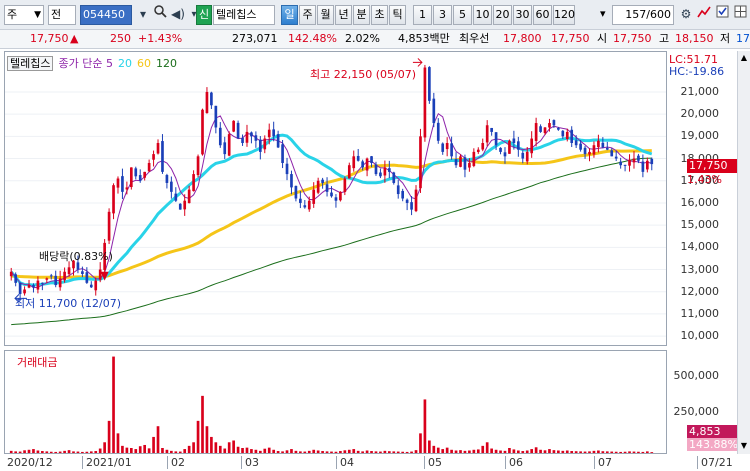 This screenshot has width=750, height=471. What do you see at coordinates (74, 38) in the screenshot?
I see `up-arrow-icon: ▲` at bounding box center [74, 38].